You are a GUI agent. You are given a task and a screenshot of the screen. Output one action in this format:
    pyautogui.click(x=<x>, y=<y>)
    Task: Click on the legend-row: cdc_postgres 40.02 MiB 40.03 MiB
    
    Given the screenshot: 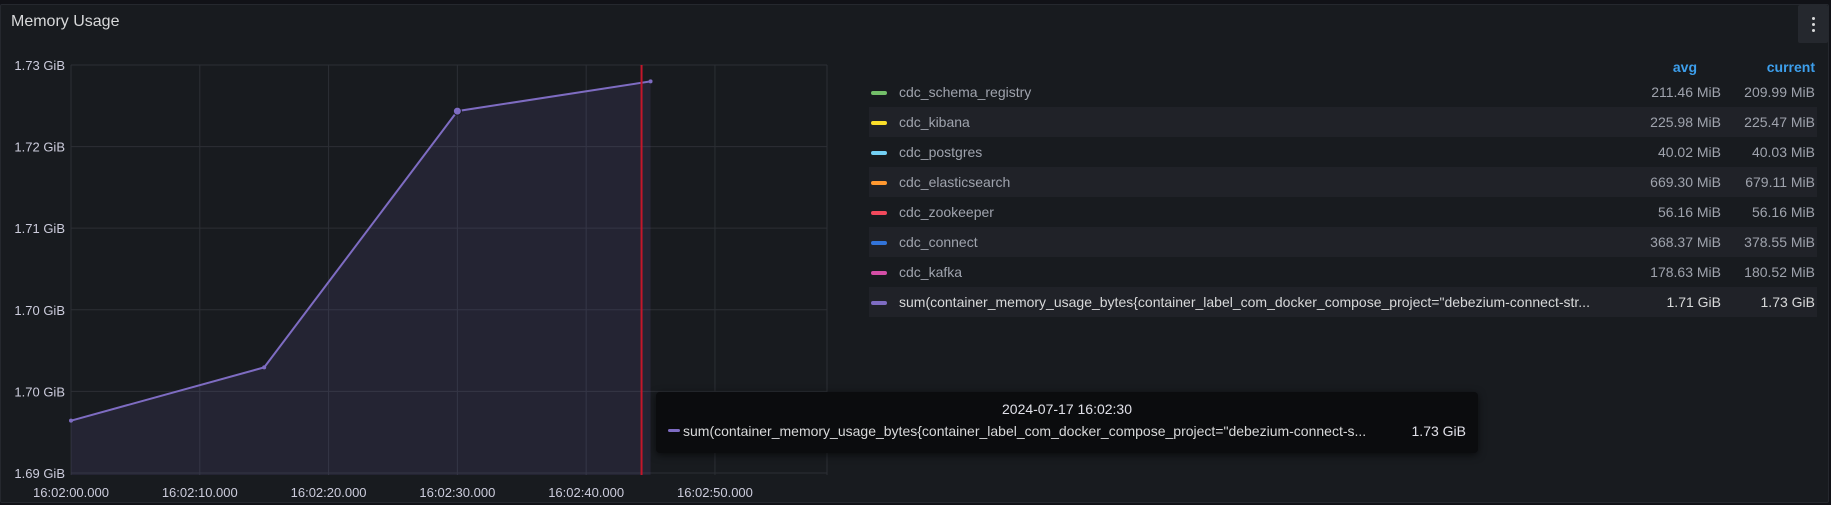 What is the action you would take?
    pyautogui.click(x=1343, y=152)
    